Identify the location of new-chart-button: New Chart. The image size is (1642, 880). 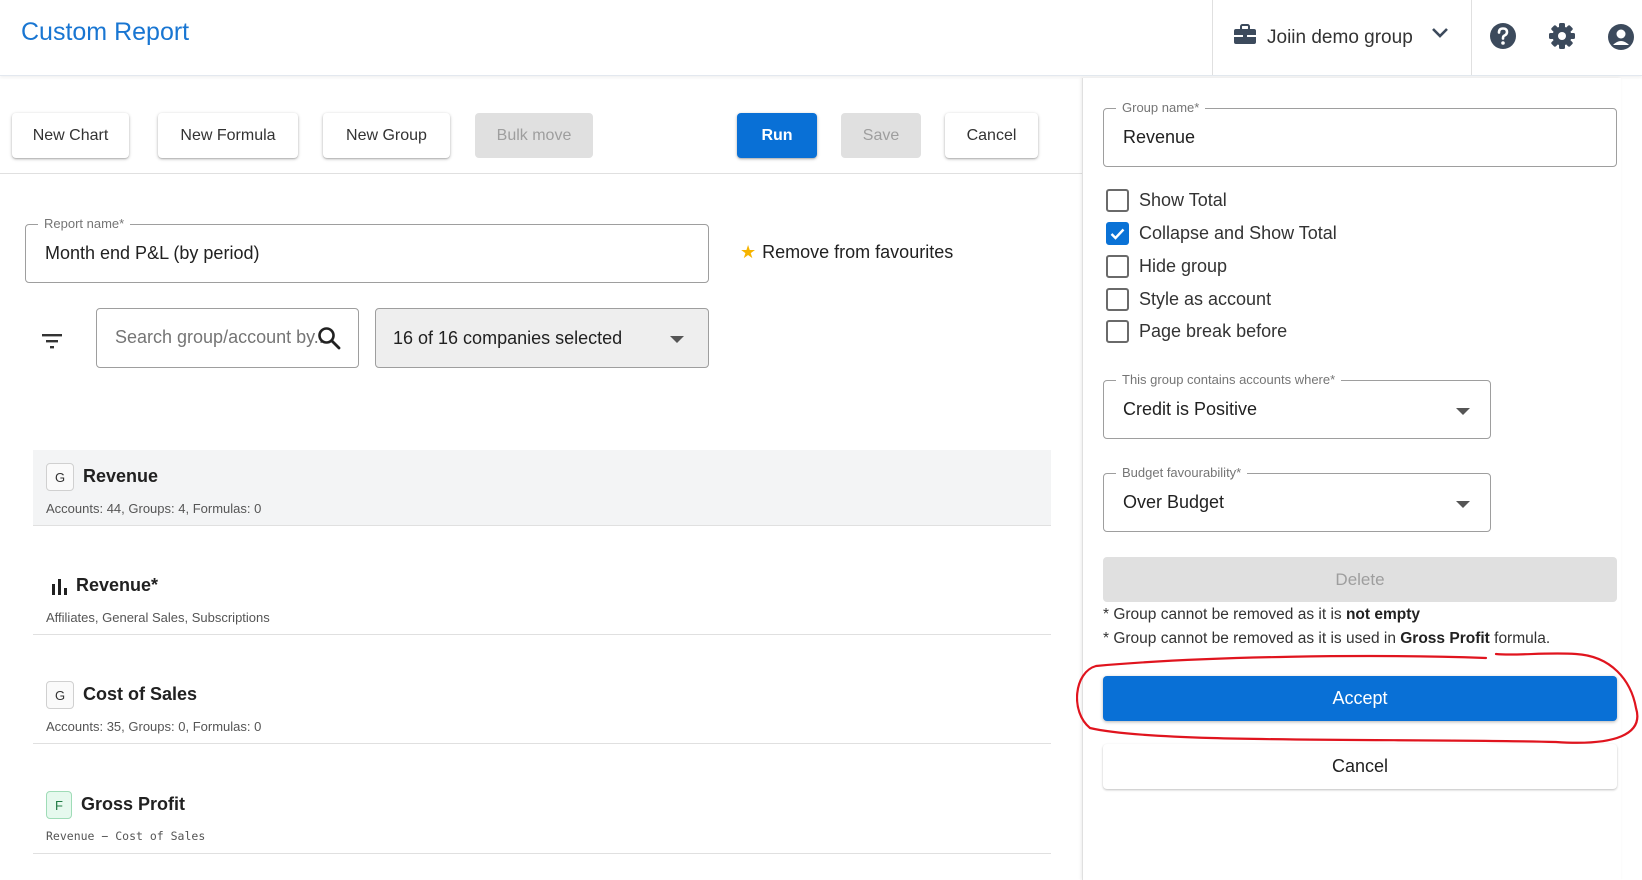
(70, 135).